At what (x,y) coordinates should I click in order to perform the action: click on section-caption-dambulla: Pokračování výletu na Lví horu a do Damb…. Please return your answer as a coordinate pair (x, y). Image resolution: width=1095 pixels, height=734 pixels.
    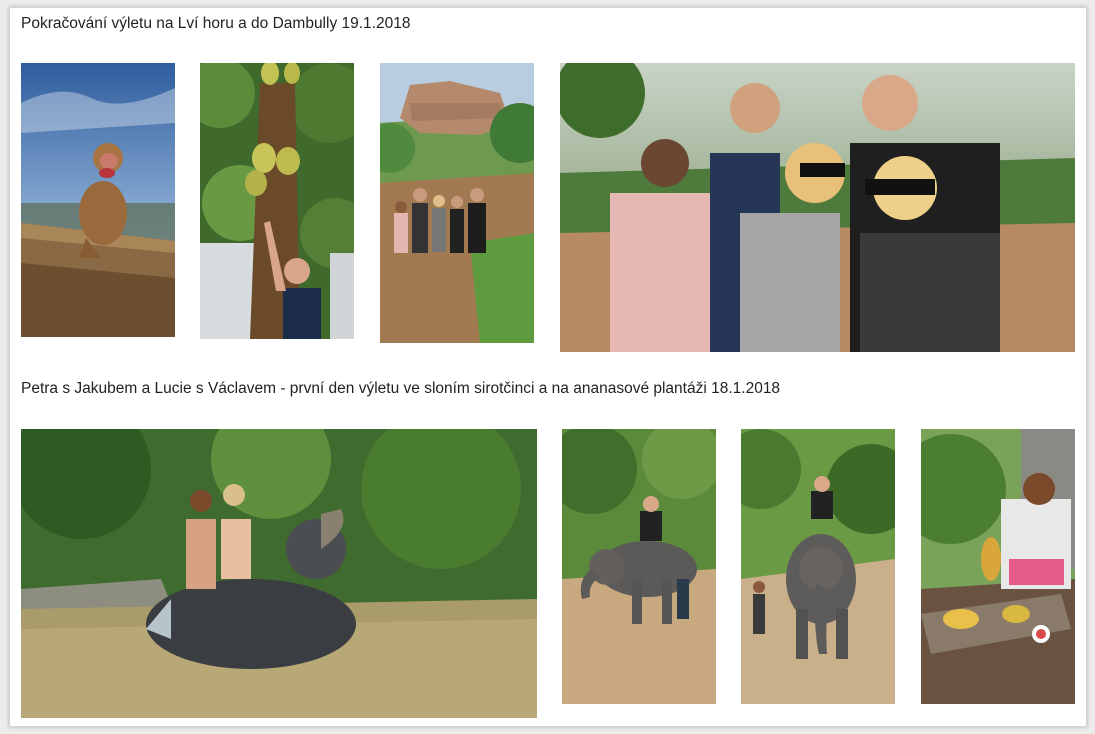
    Looking at the image, I should click on (216, 23).